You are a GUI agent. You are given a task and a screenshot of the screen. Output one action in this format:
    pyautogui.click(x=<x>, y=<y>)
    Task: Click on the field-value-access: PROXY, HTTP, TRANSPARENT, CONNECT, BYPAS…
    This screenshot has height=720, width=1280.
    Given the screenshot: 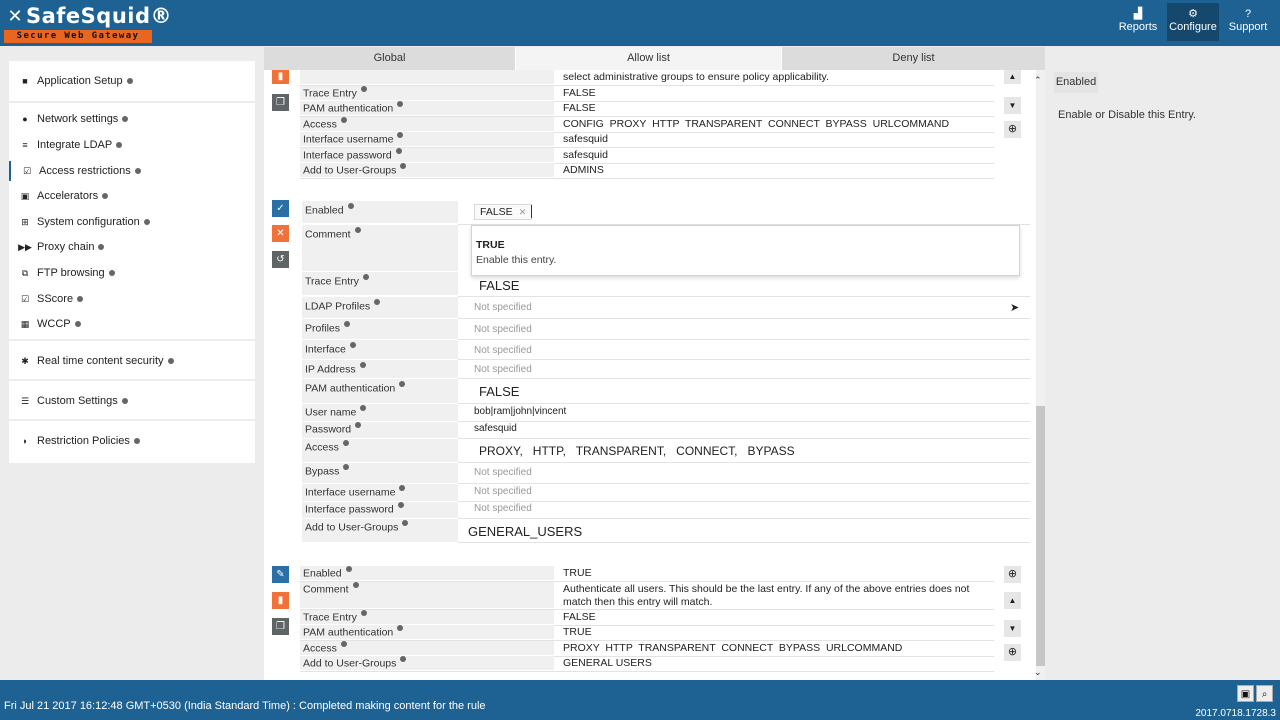 What is the action you would take?
    pyautogui.click(x=637, y=451)
    